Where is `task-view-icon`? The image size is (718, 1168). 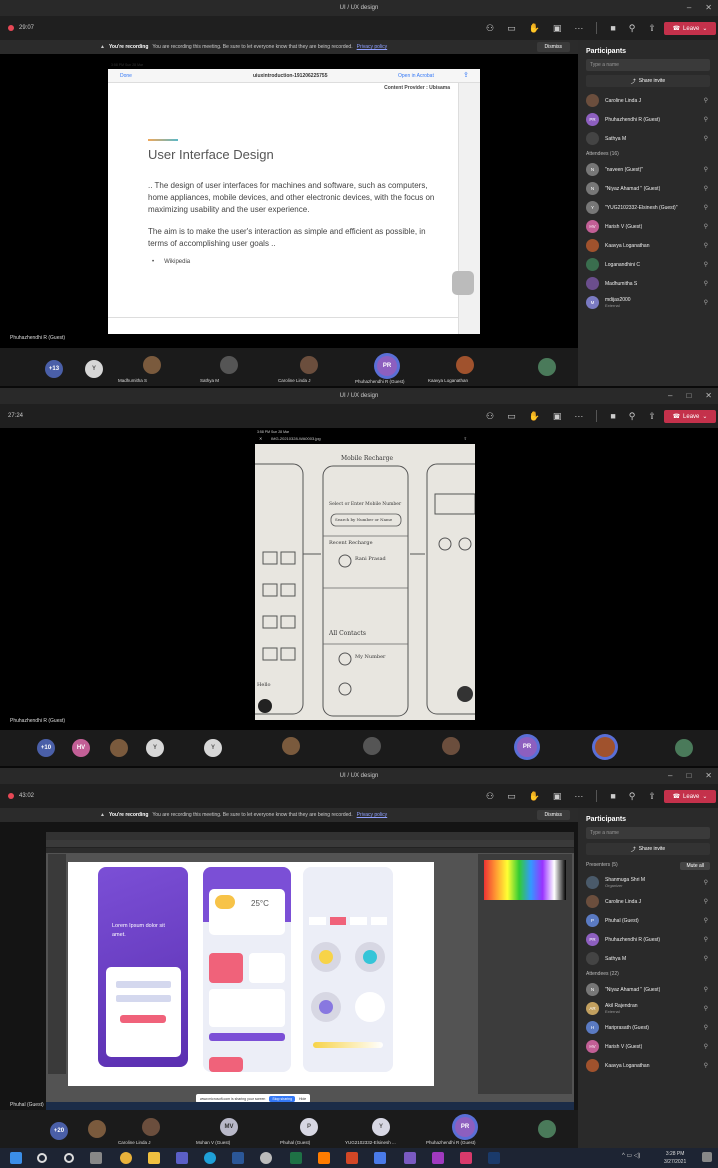 task-view-icon is located at coordinates (96, 1158).